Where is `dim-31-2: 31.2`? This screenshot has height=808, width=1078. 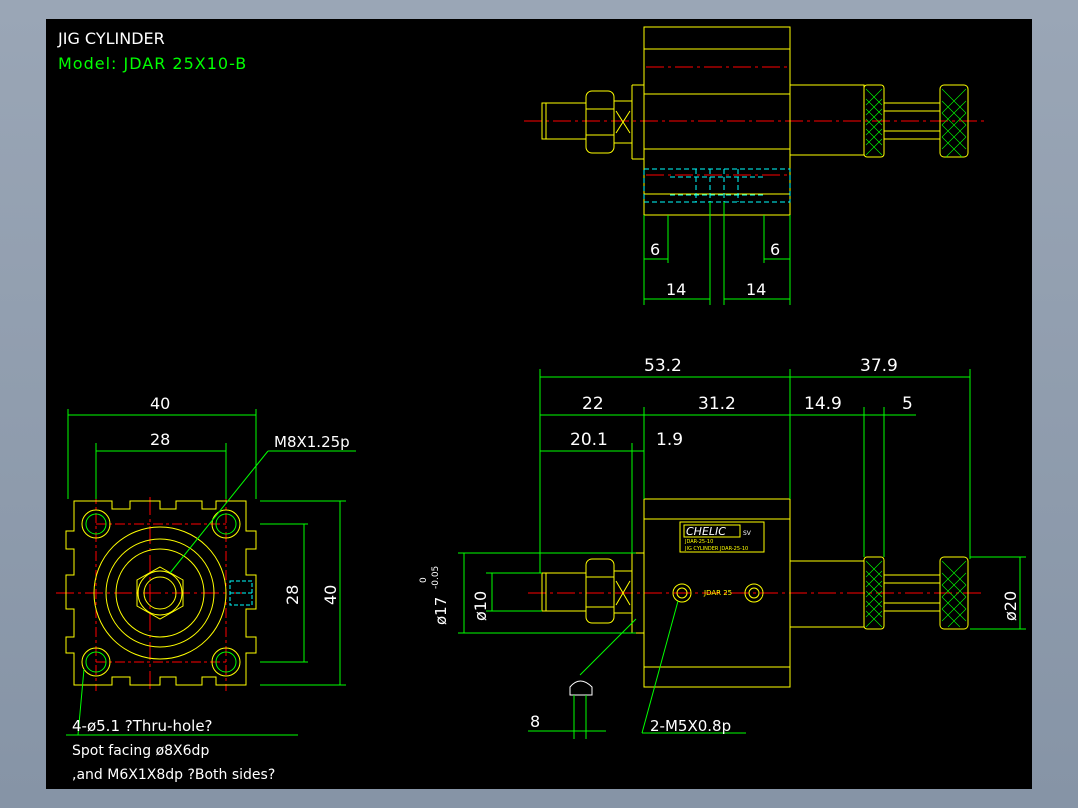 dim-31-2: 31.2 is located at coordinates (717, 404).